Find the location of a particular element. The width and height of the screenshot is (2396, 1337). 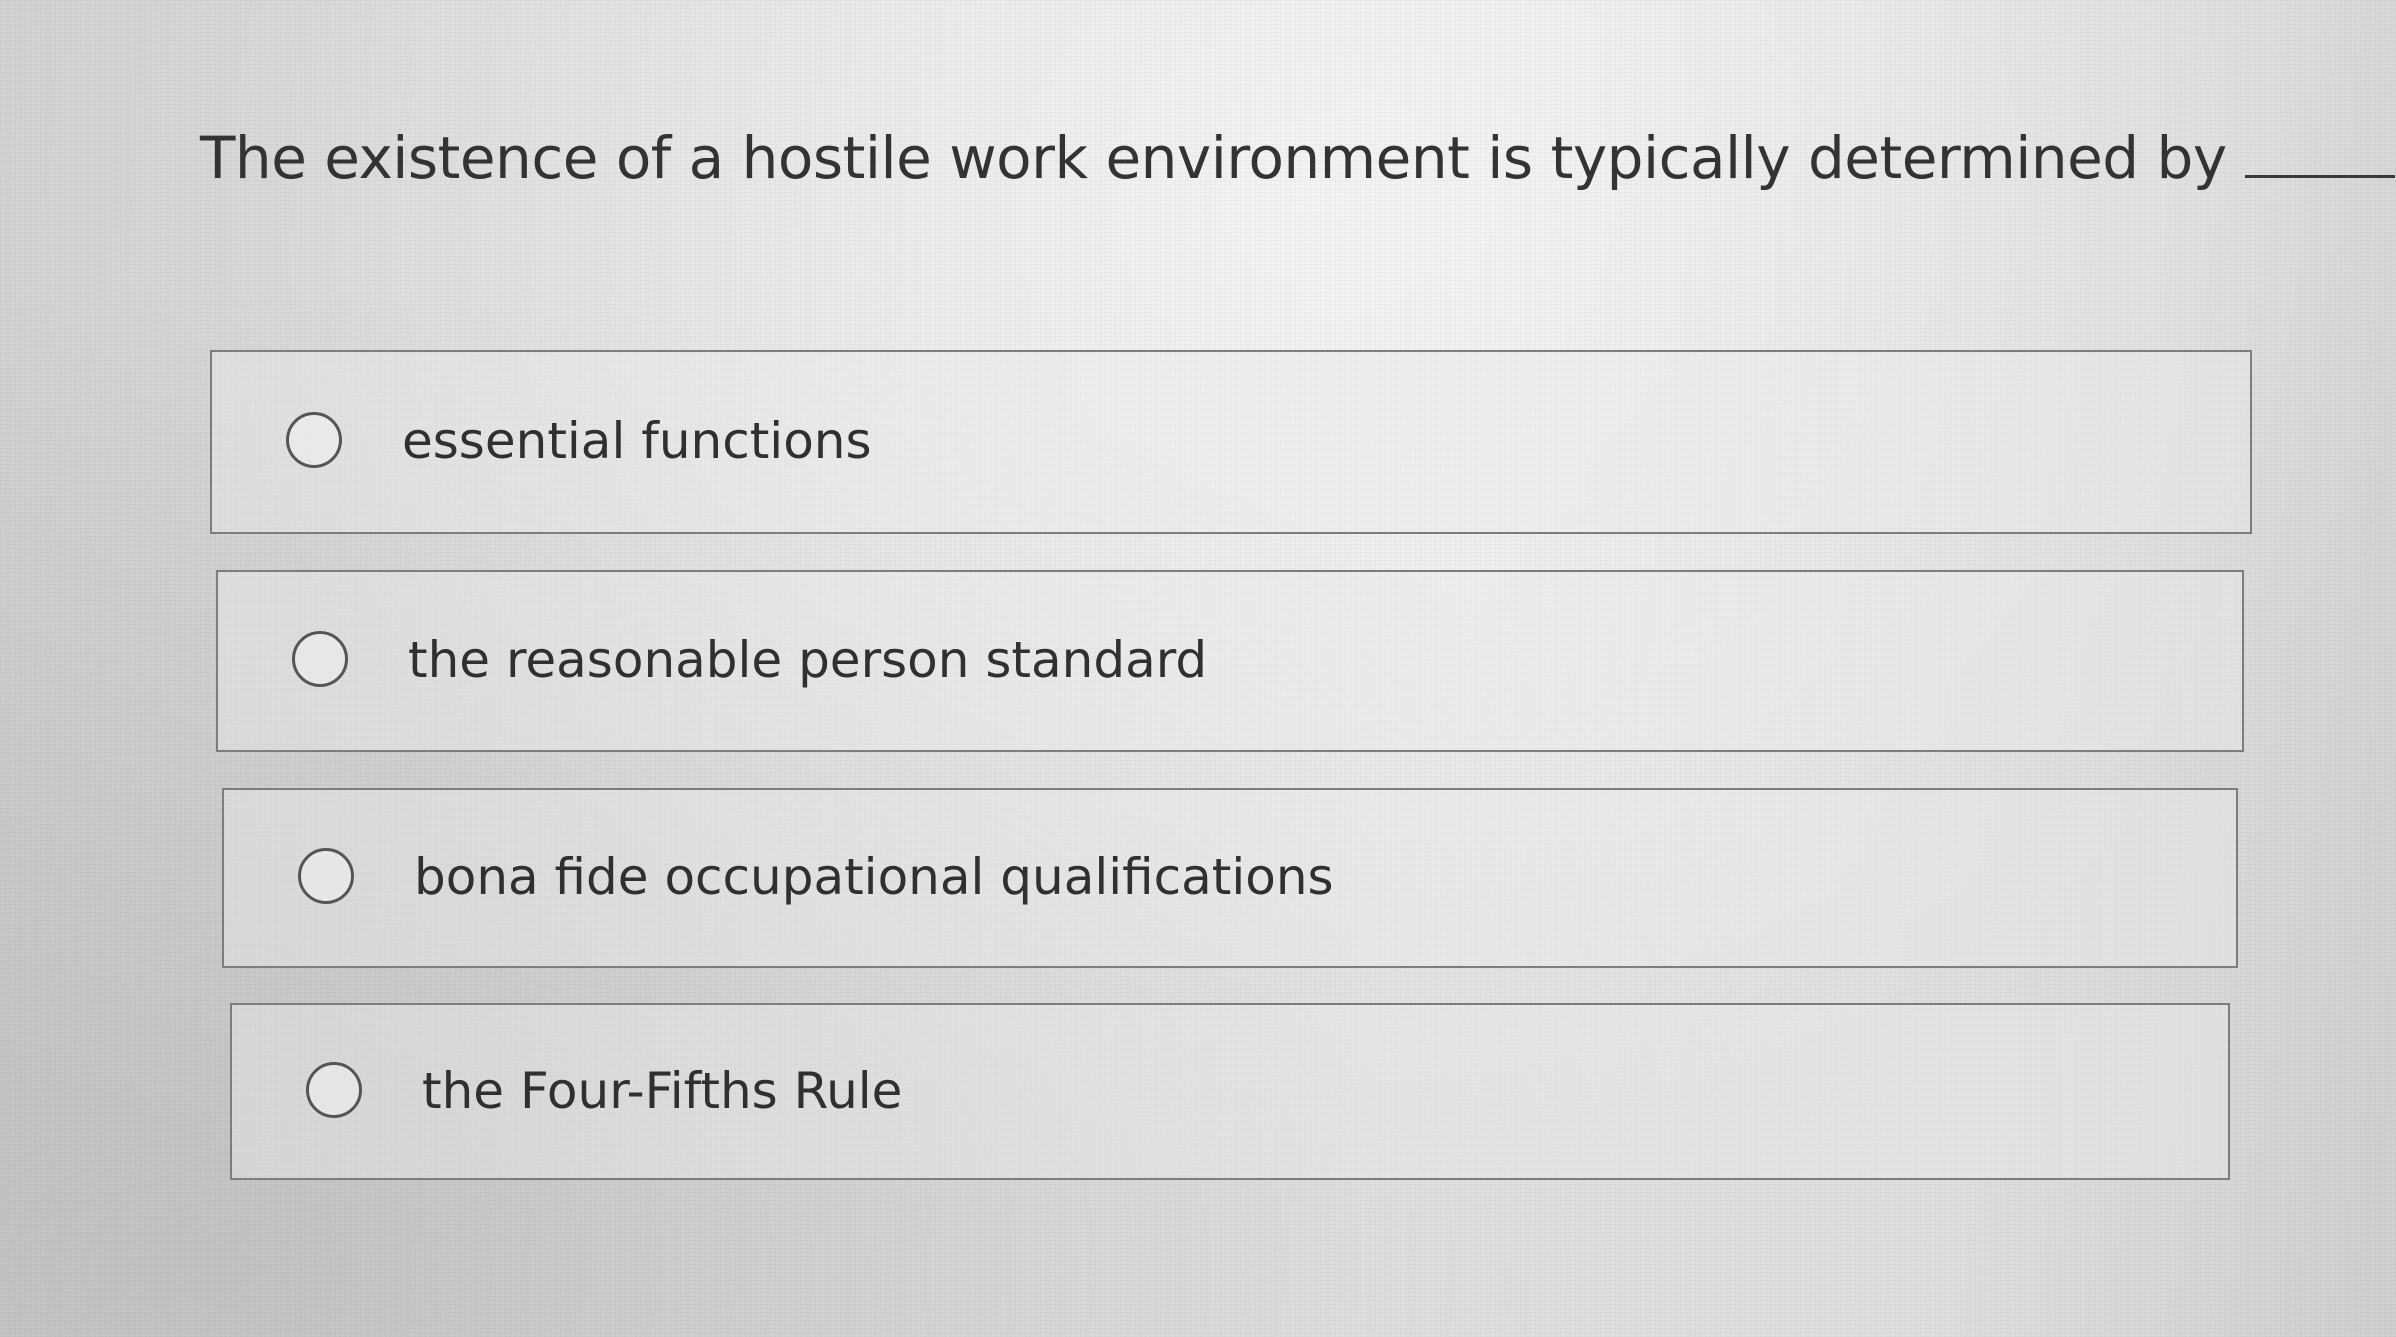

answer-option-four-fifths-rule: the Four-Fifths Rule is located at coordinates (1230, 1091).